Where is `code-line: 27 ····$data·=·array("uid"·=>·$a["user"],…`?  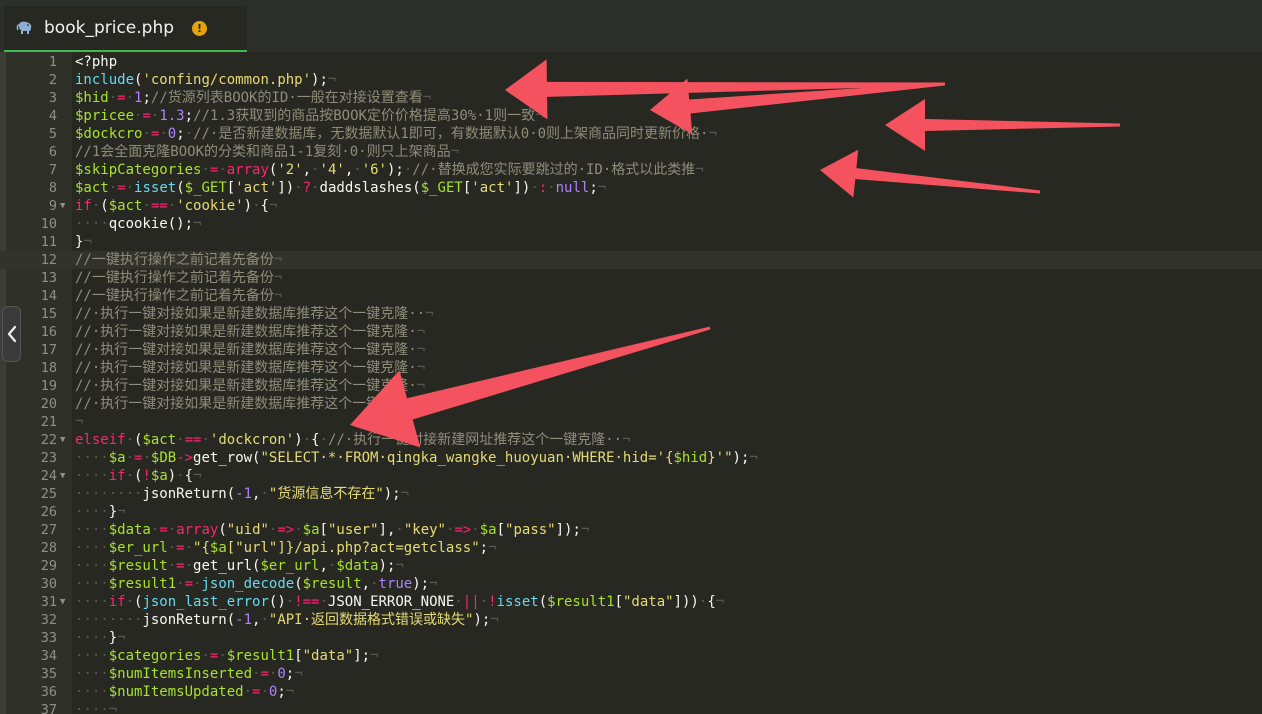 code-line: 27 ····$data·=·array("uid"·=>·$a["user"],… is located at coordinates (631, 530).